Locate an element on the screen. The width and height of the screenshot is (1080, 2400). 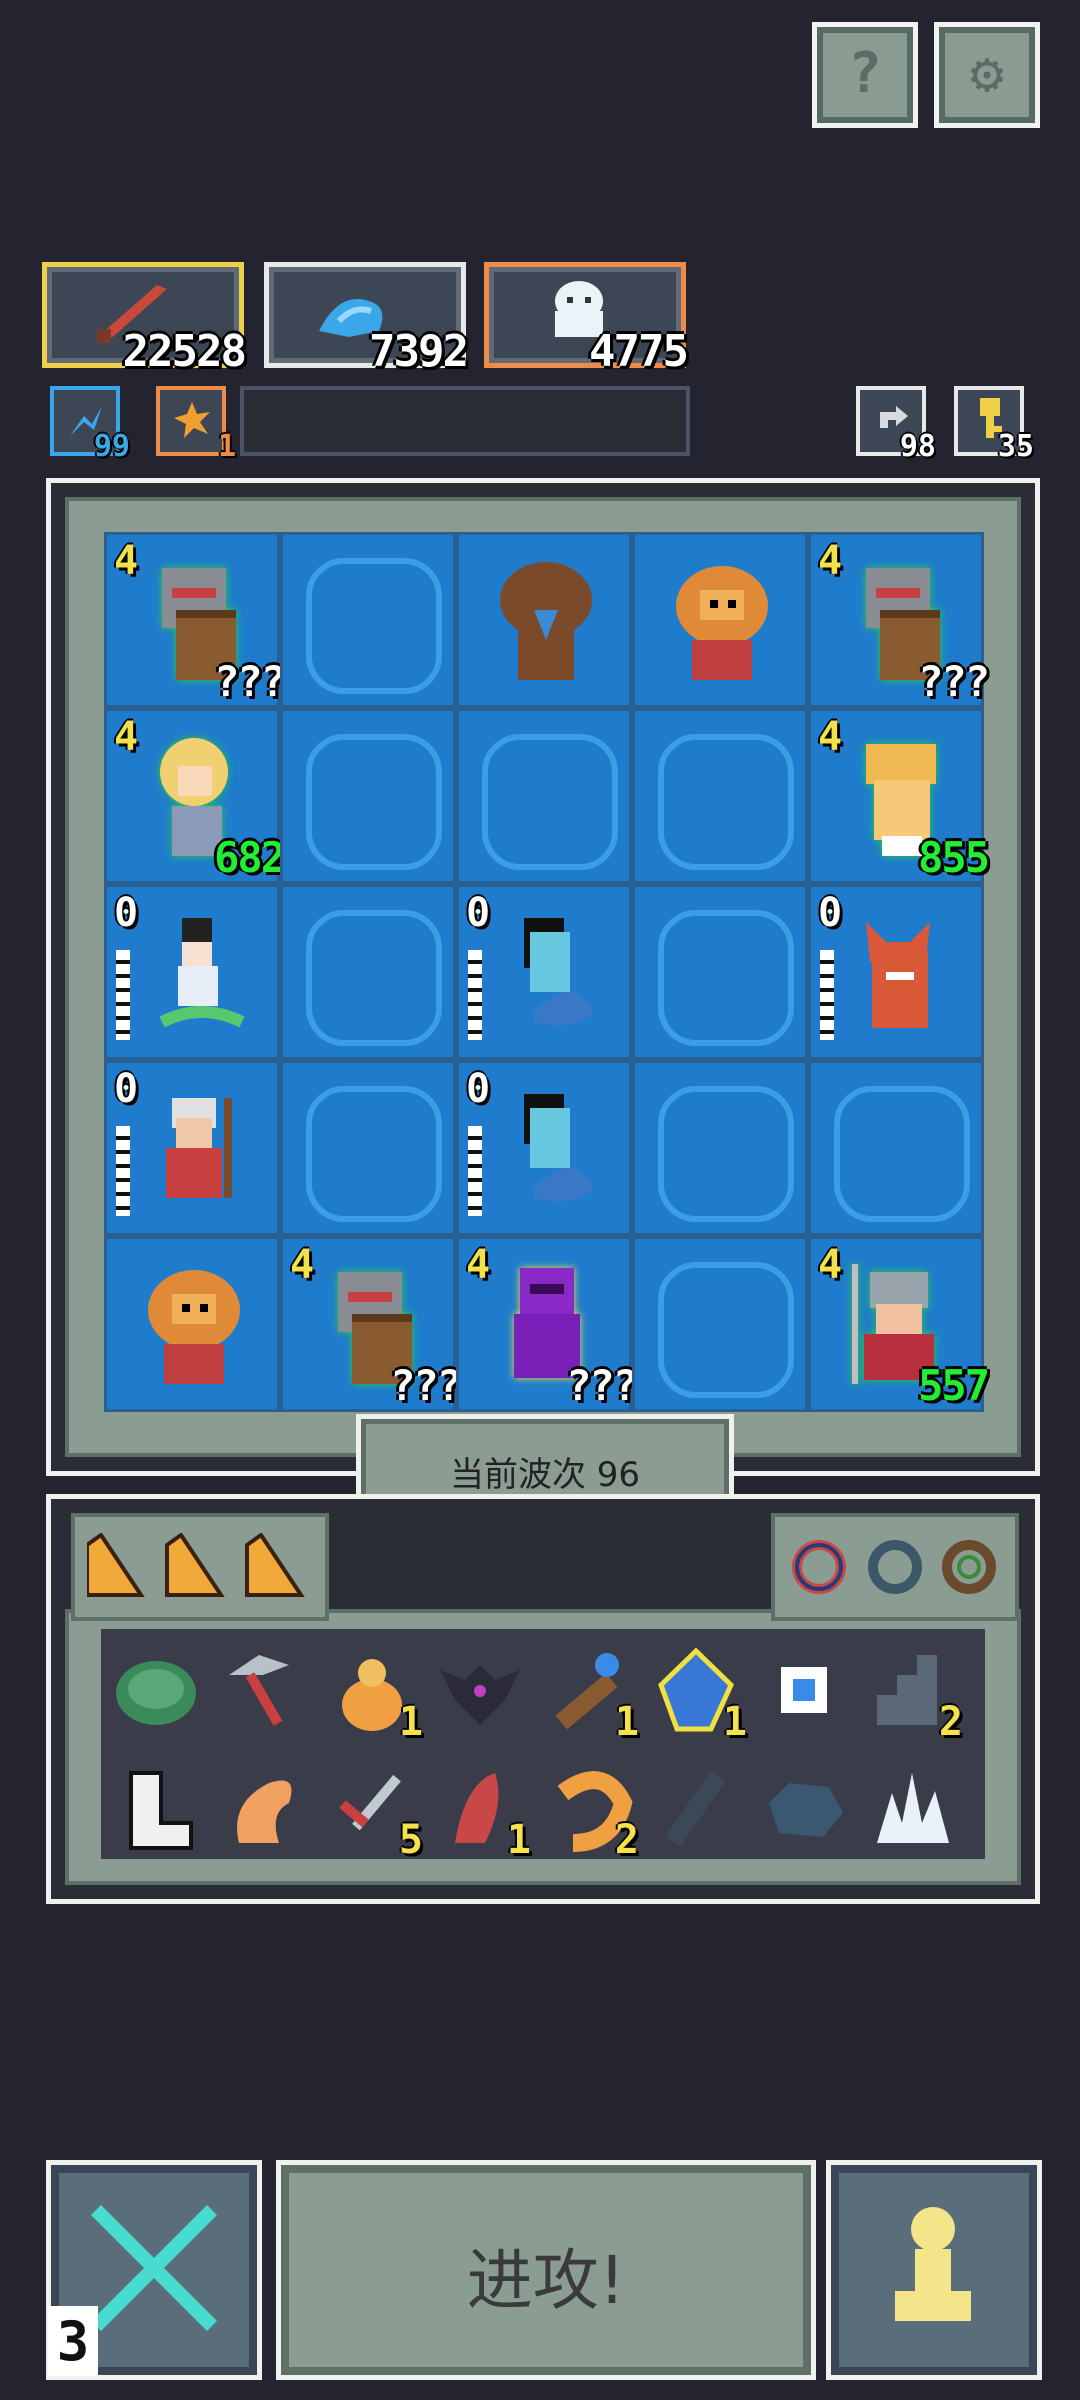
ore-chunk-item is located at coordinates (804, 1808).